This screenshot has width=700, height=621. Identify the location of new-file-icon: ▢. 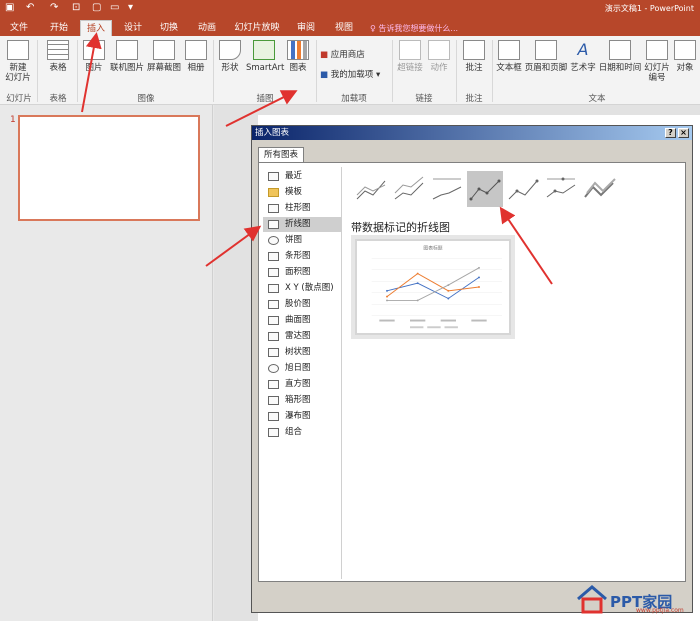
(96, 7).